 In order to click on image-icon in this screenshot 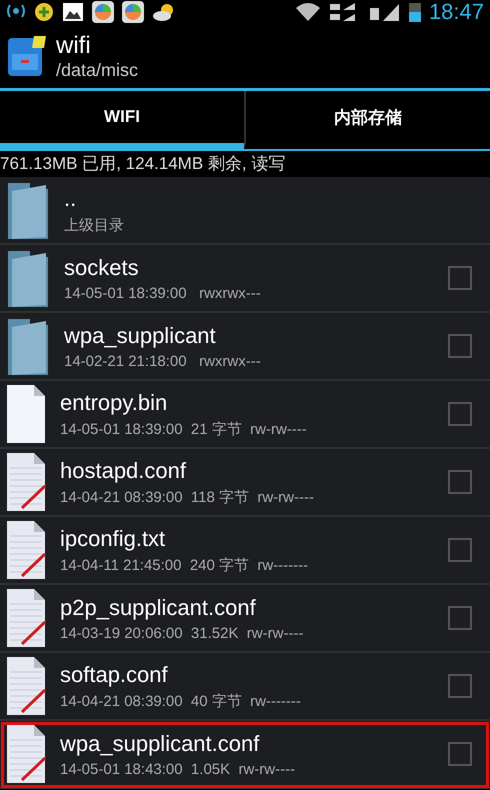, I will do `click(73, 12)`.